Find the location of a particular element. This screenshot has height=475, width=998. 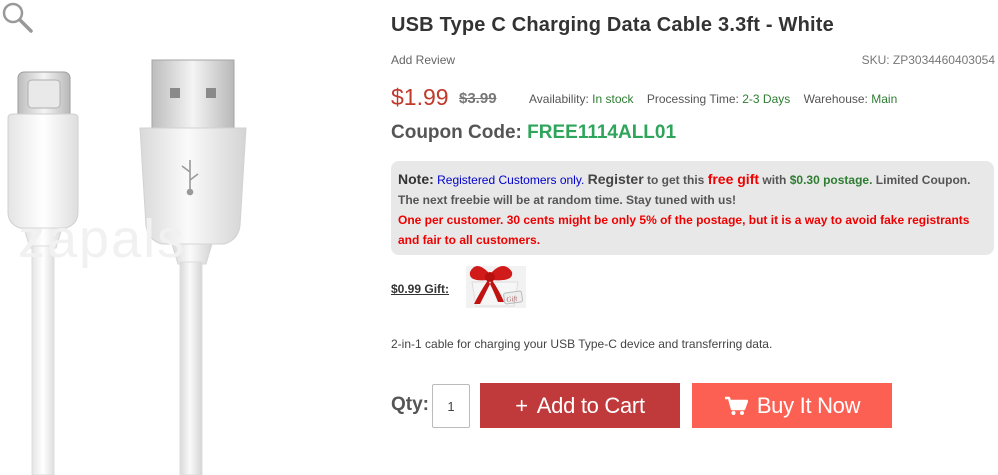

processing-label: Processing Time: is located at coordinates (692, 99).